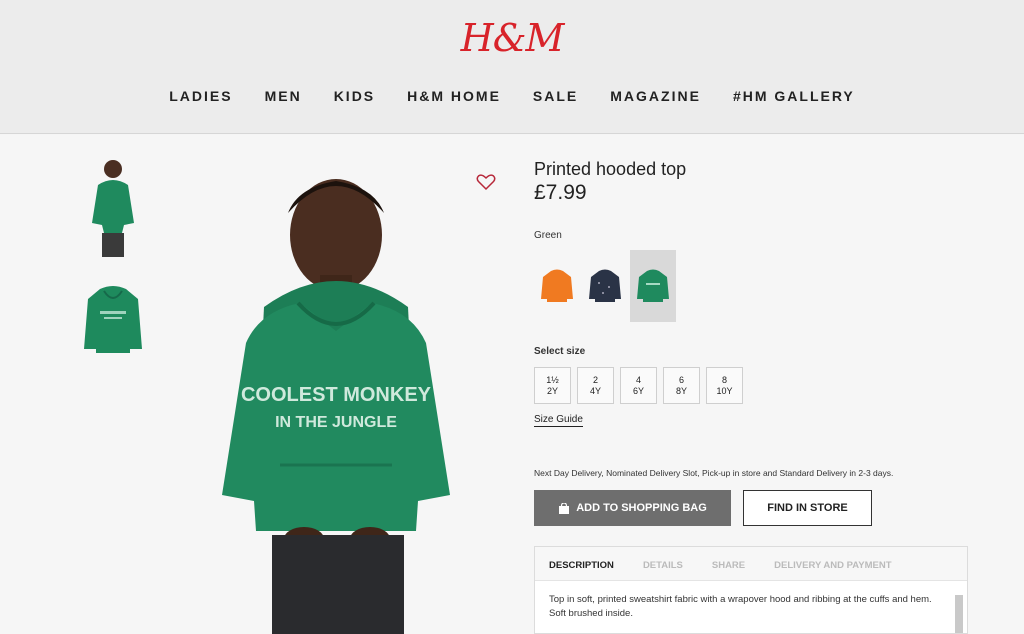 Image resolution: width=1024 pixels, height=634 pixels. Describe the element at coordinates (655, 96) in the screenshot. I see `nav-item-magazine: MAGAZINE` at that location.